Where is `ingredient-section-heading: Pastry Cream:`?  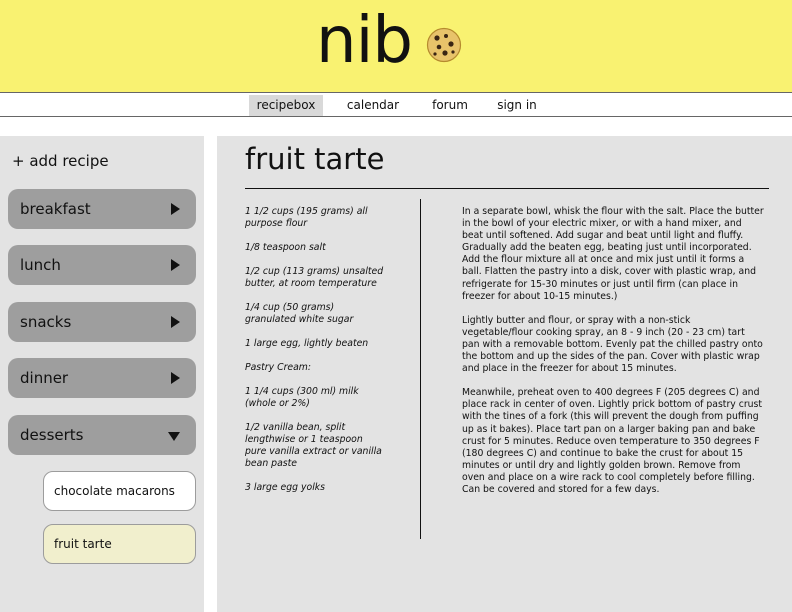 ingredient-section-heading: Pastry Cream: is located at coordinates (278, 367).